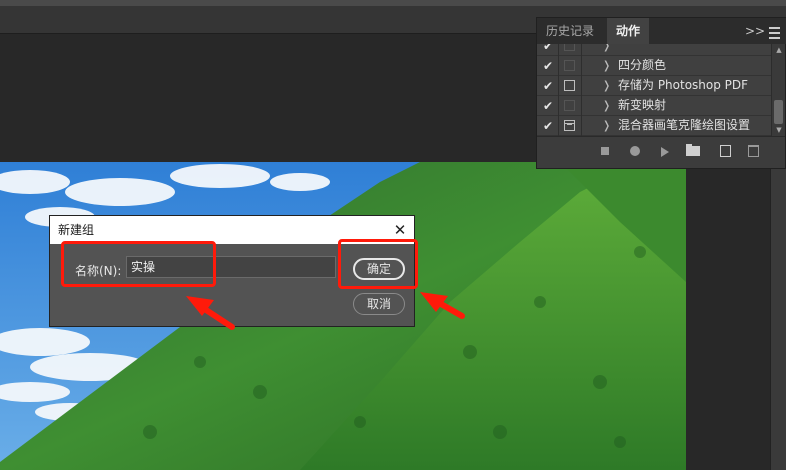  I want to click on list-item: ✔ ❭ 新变映射, so click(654, 106).